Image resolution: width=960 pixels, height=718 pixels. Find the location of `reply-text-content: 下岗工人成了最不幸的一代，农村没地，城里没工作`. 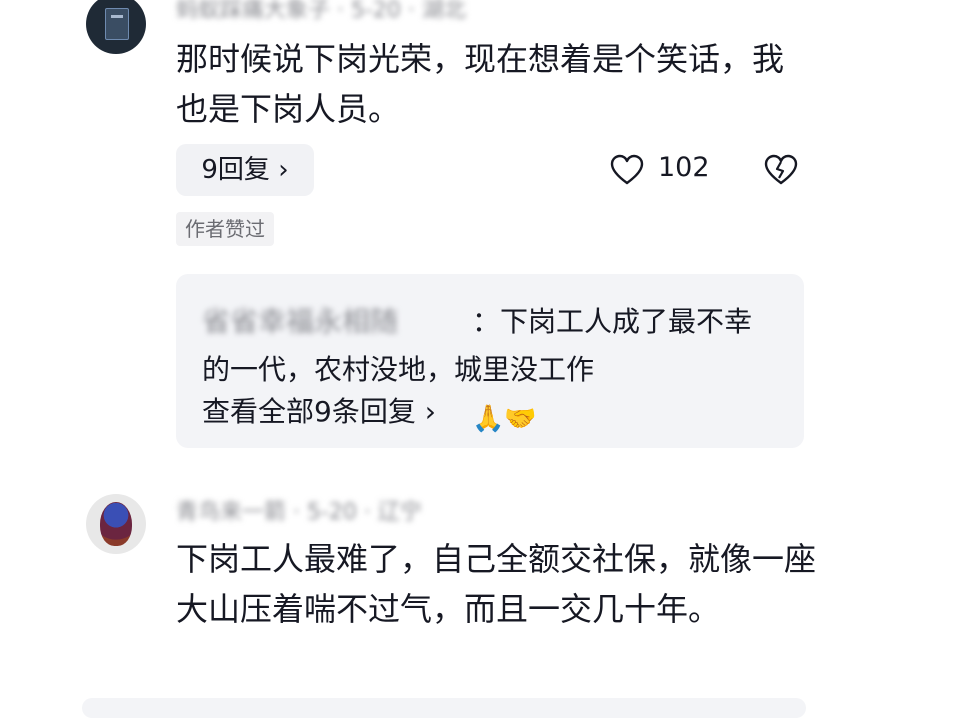

reply-text-content: 下岗工人成了最不幸的一代，农村没地，城里没工作 is located at coordinates (477, 345).